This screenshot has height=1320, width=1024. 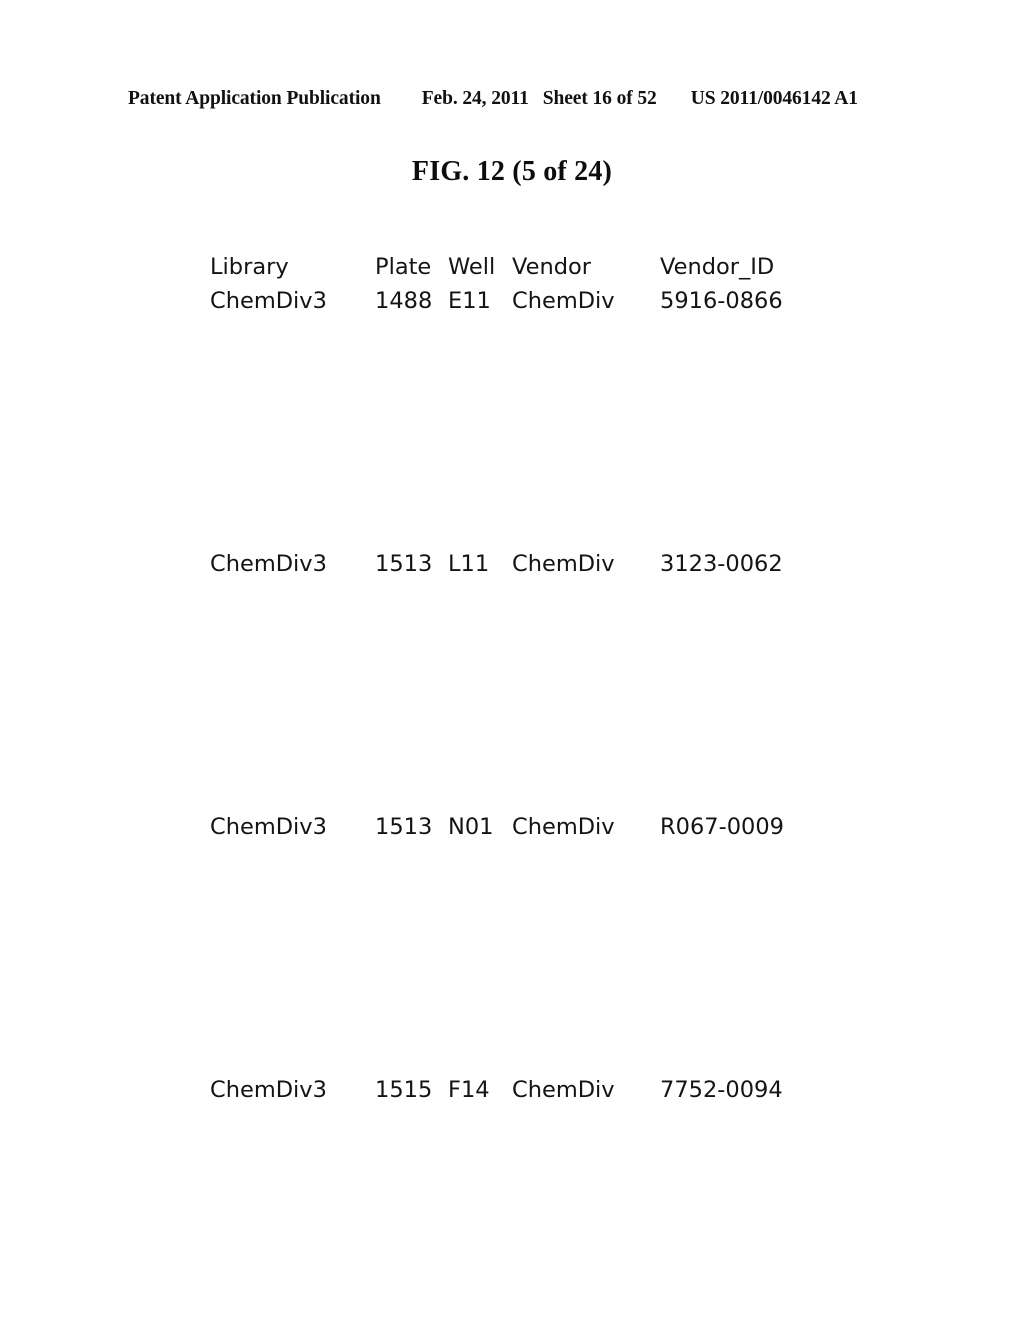 I want to click on cell-vendor-id: 3123-0062, so click(x=842, y=680).